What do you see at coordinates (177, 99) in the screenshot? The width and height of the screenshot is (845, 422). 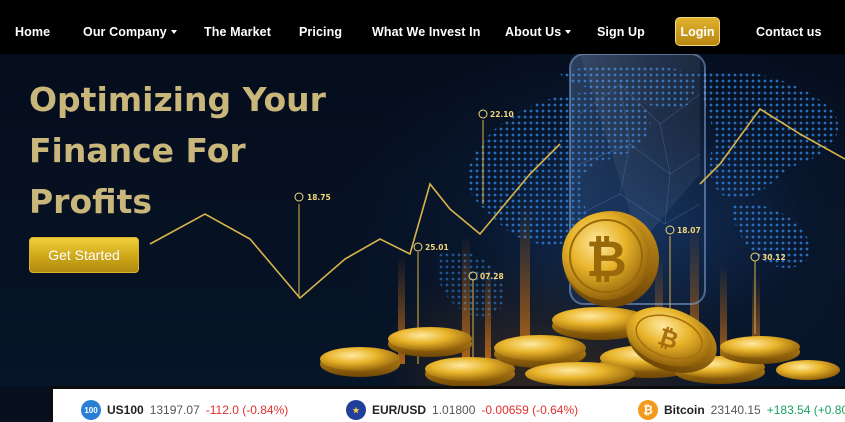 I see `hero-title-line-1: Optimizing Your` at bounding box center [177, 99].